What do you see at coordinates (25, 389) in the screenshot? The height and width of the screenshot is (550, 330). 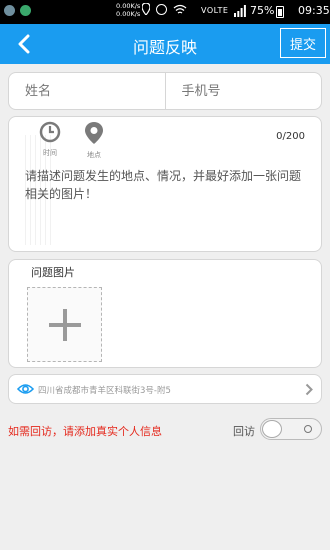 I see `eye-location-icon` at bounding box center [25, 389].